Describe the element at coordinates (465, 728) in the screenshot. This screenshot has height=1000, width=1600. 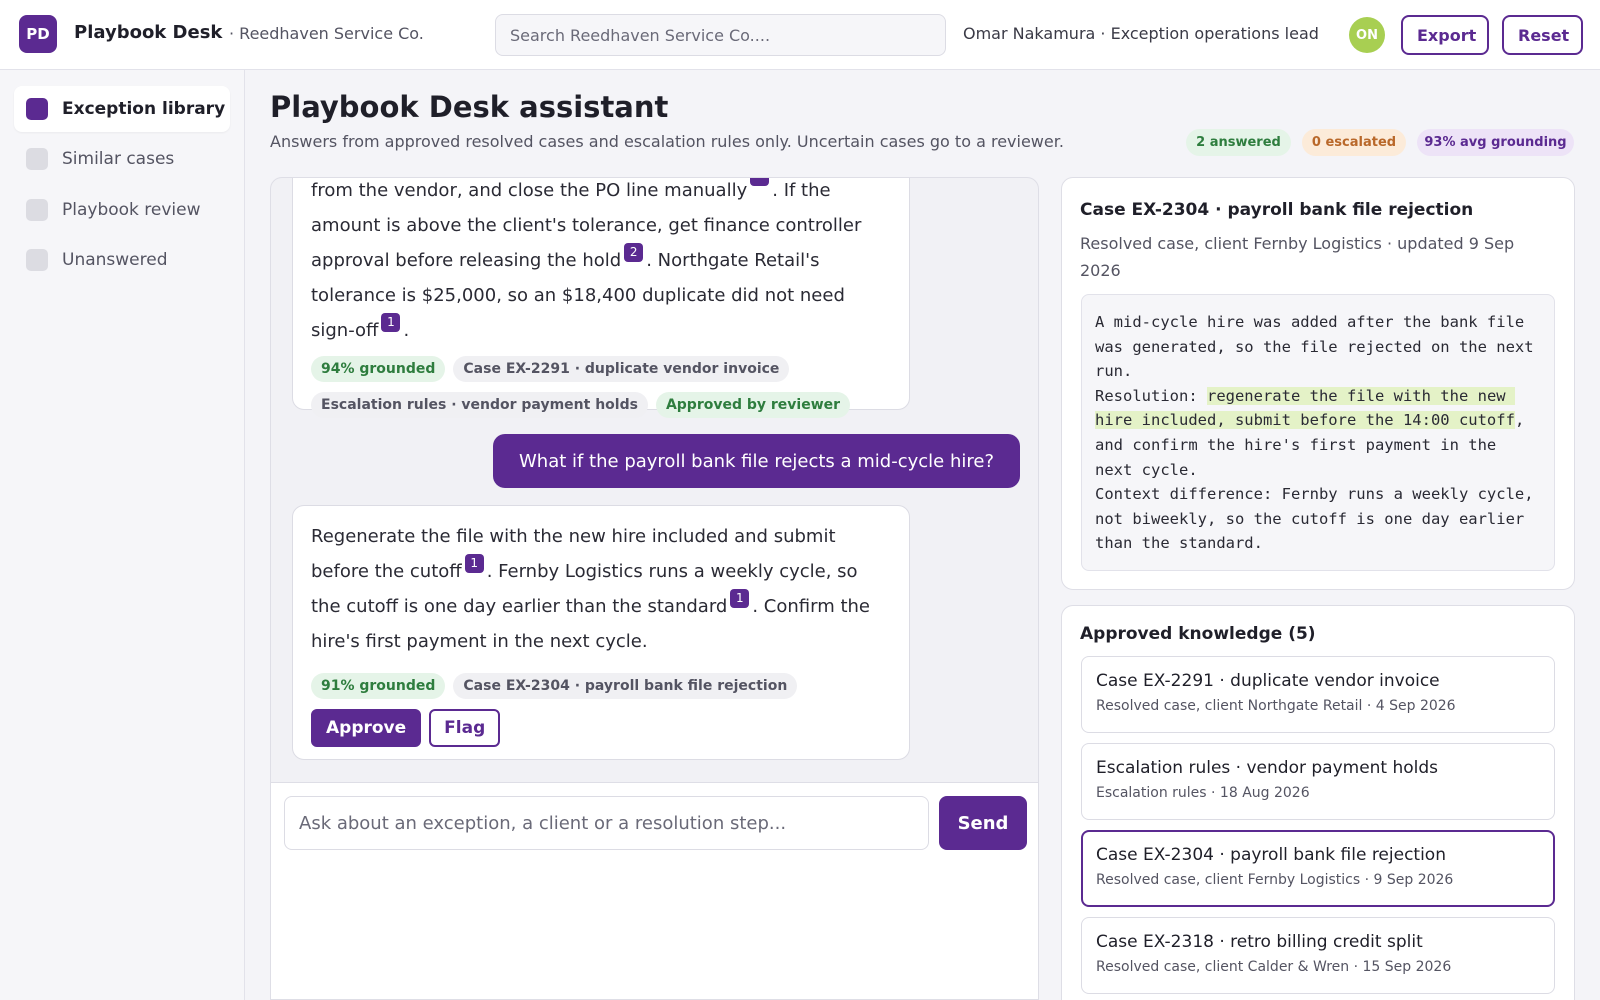
I see `flag-button: Flag` at that location.